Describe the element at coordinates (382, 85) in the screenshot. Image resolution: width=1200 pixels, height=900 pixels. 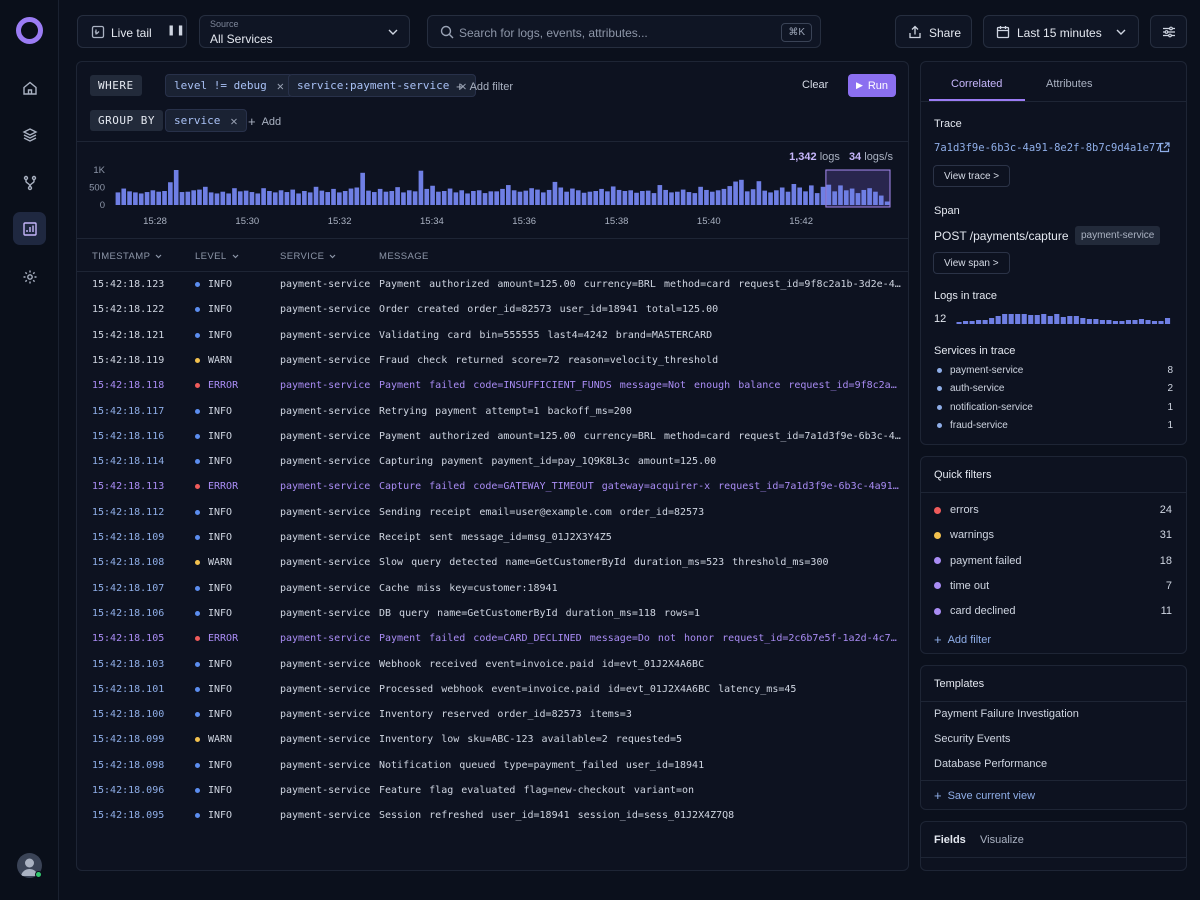
I see `filter-chip-service: service:payment-service ✕` at that location.